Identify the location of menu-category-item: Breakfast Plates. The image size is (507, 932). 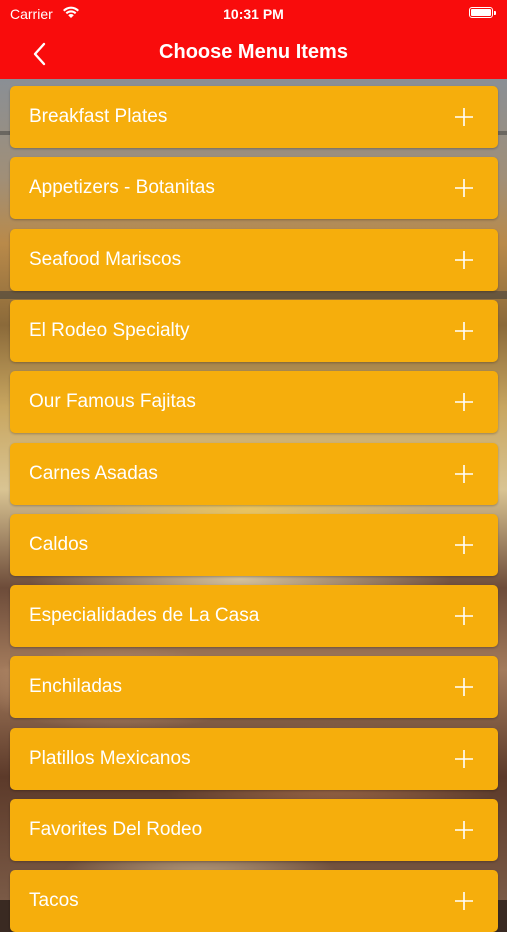
(254, 117).